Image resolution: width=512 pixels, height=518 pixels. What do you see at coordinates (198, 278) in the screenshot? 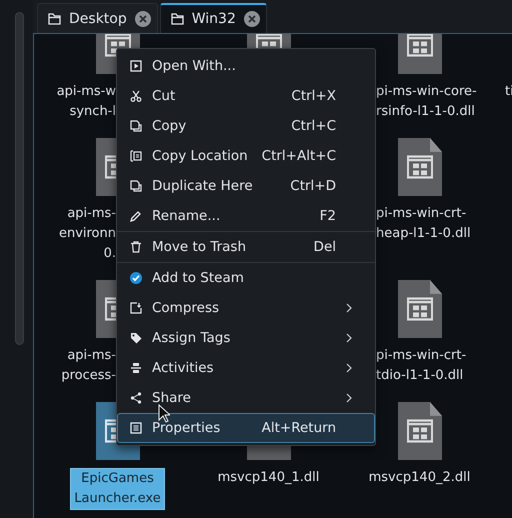
I see `menu-label: Add to Steam` at bounding box center [198, 278].